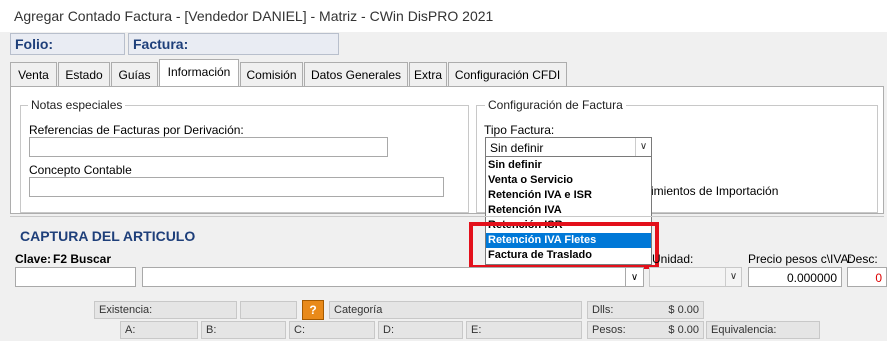  I want to click on tab-informacion: Información, so click(199, 73).